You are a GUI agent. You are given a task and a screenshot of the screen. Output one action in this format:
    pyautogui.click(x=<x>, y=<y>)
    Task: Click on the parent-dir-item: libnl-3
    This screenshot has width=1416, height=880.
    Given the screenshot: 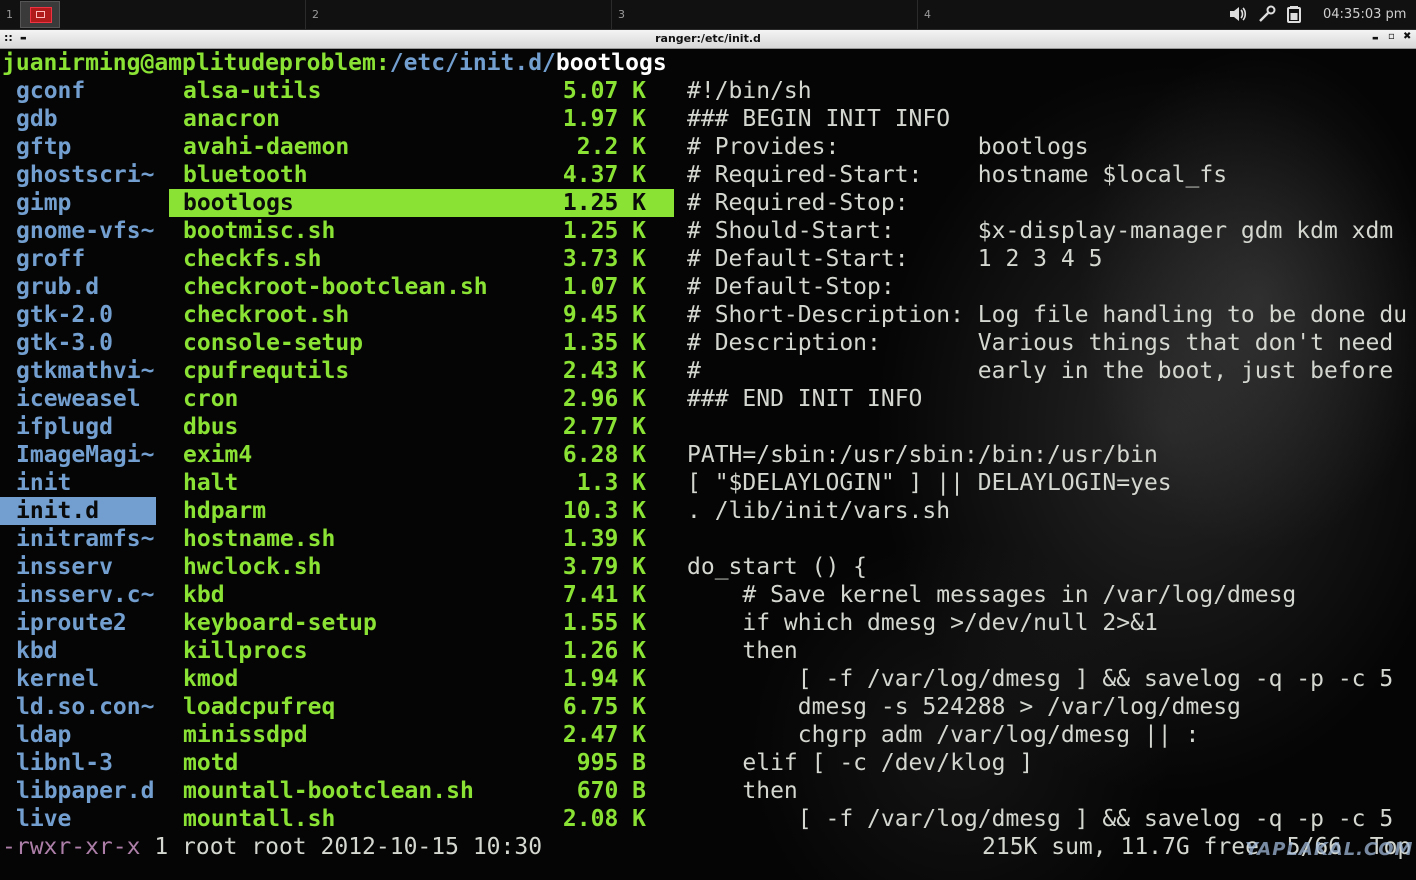 What is the action you would take?
    pyautogui.click(x=78, y=763)
    